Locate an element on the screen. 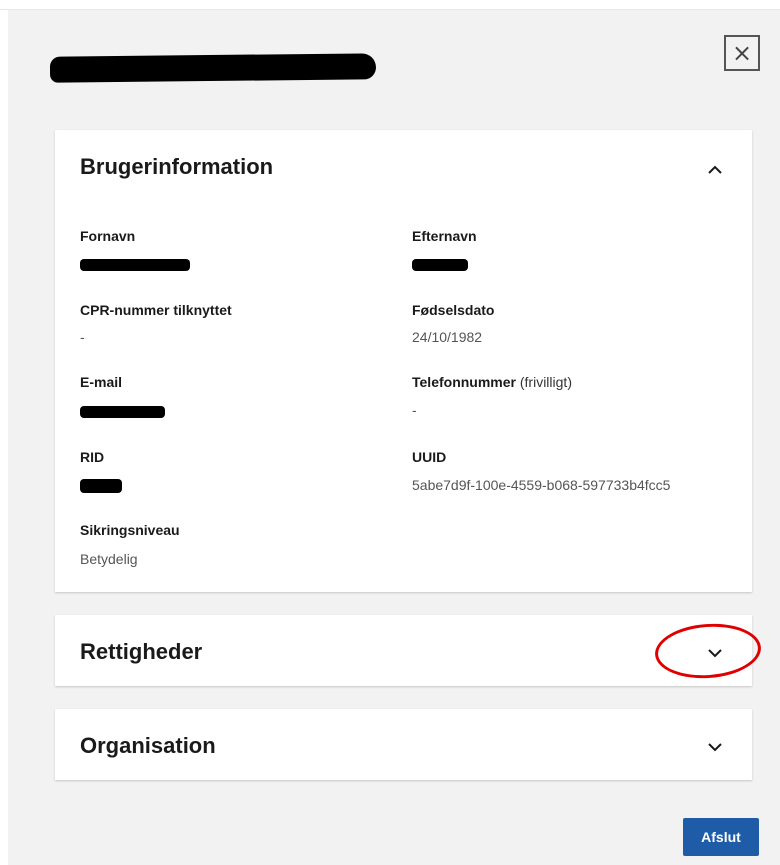 The image size is (780, 865). telefon-label: Telefonnummer (frivilligt) is located at coordinates (492, 382).